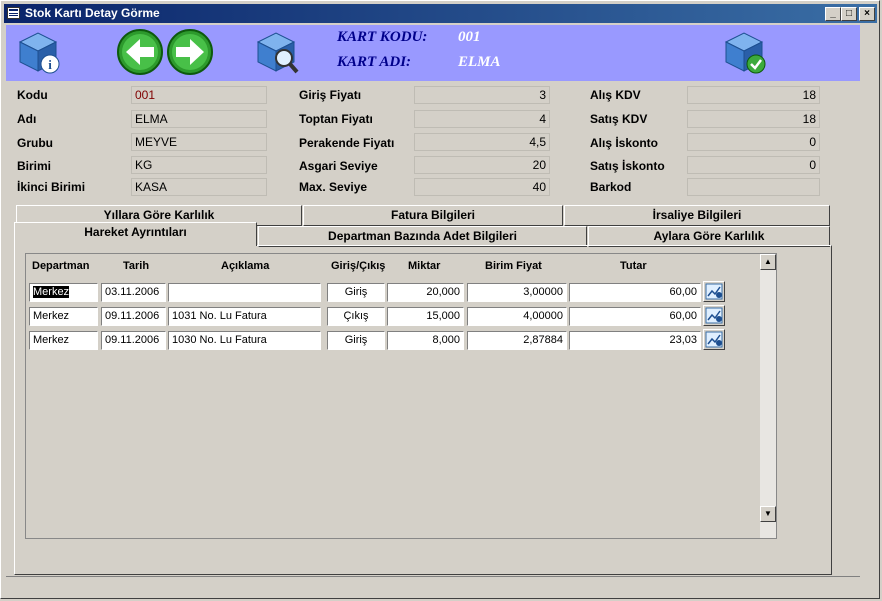 The image size is (882, 601). Describe the element at coordinates (425, 316) in the screenshot. I see `cell-miktar: 15,000` at that location.